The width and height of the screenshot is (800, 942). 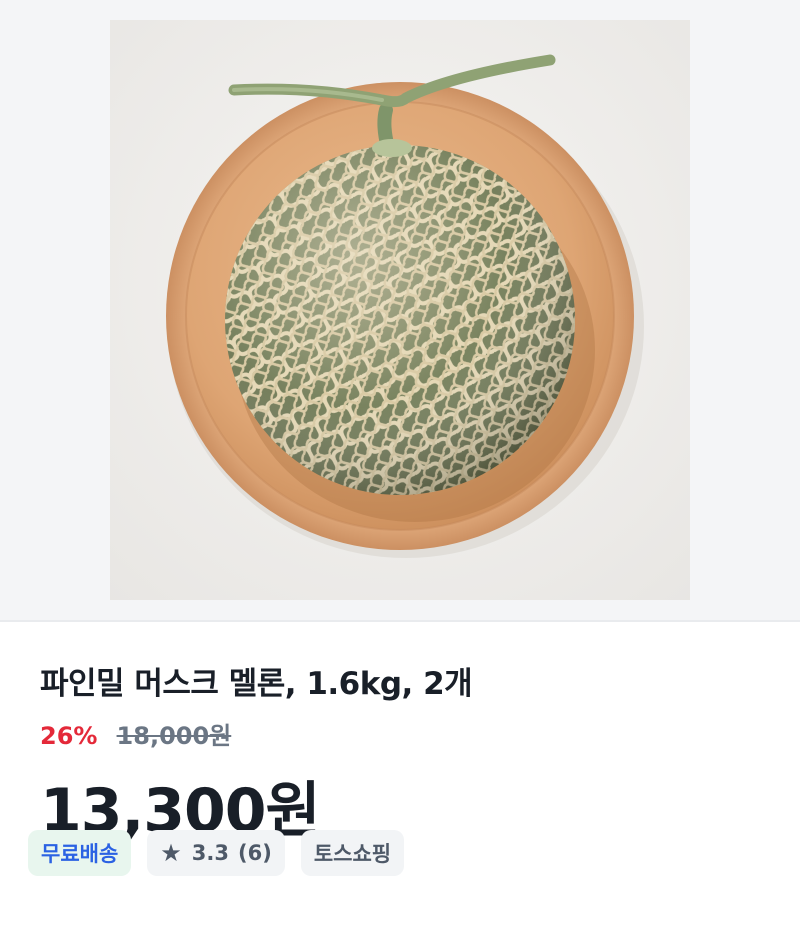 I want to click on review-count: (6), so click(x=255, y=853).